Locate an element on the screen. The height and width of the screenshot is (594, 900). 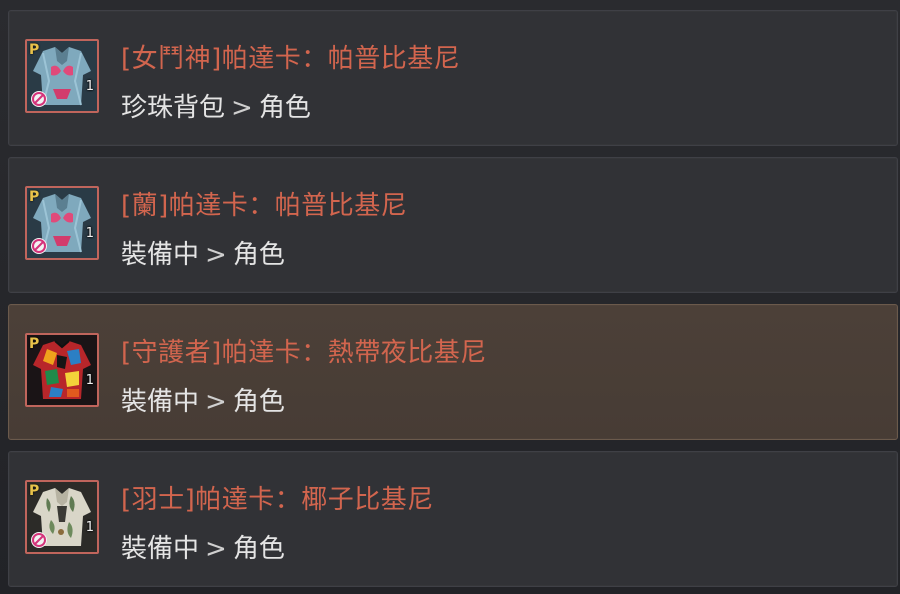
item-title: [女鬥神]帕達卡：帕普比基尼 is located at coordinates (291, 59).